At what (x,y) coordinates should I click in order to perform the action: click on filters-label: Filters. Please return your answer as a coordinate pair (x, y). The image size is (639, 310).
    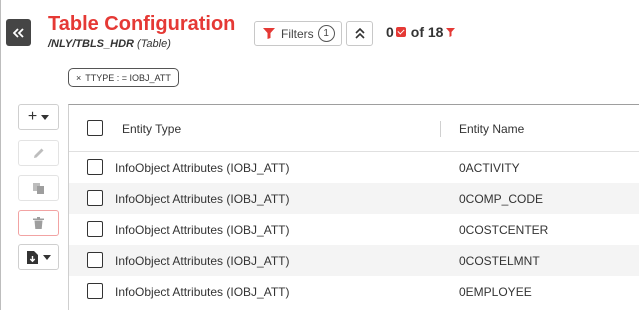
    Looking at the image, I should click on (297, 33).